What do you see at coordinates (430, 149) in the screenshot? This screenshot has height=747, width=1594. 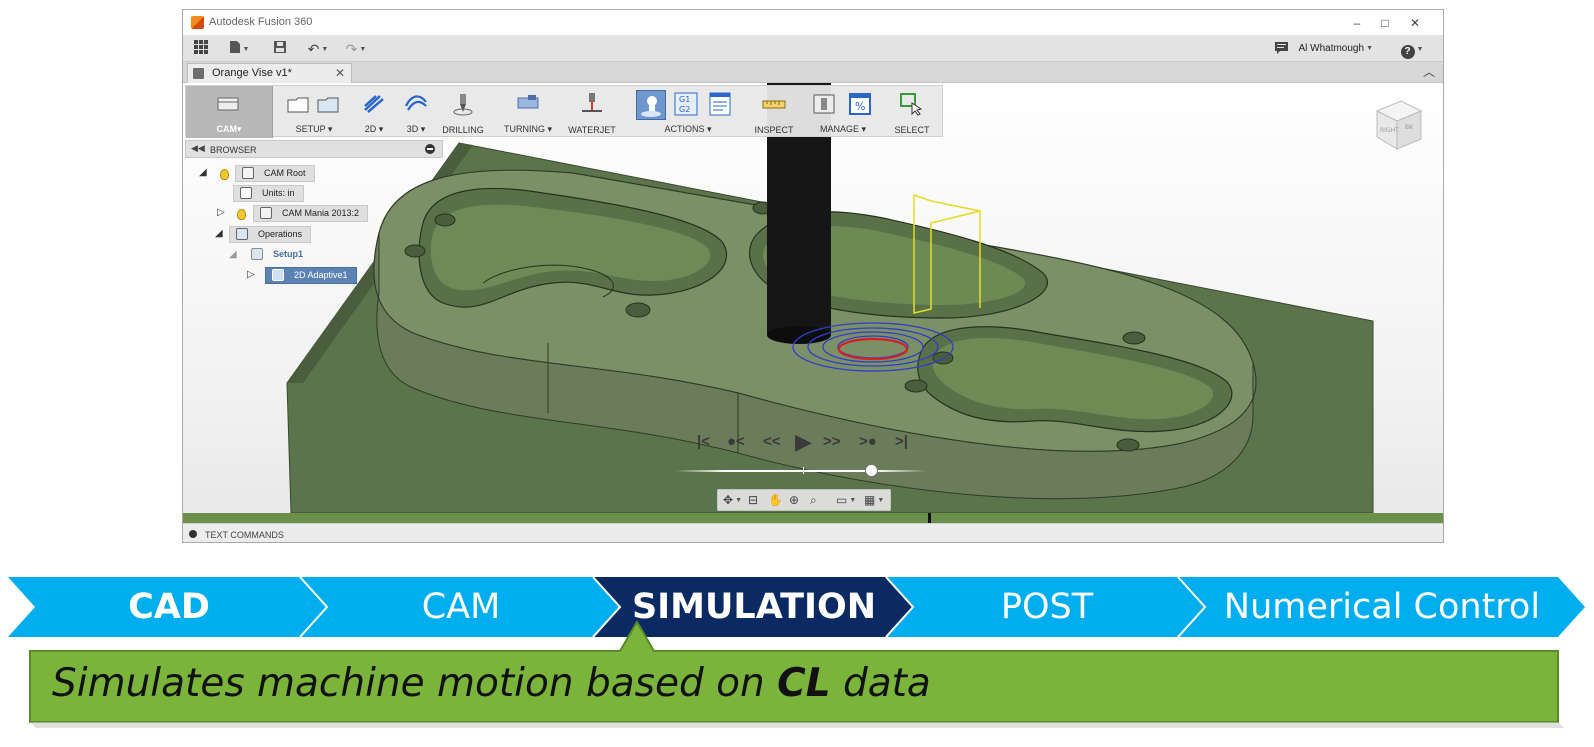 I see `browser-minimize-icon` at bounding box center [430, 149].